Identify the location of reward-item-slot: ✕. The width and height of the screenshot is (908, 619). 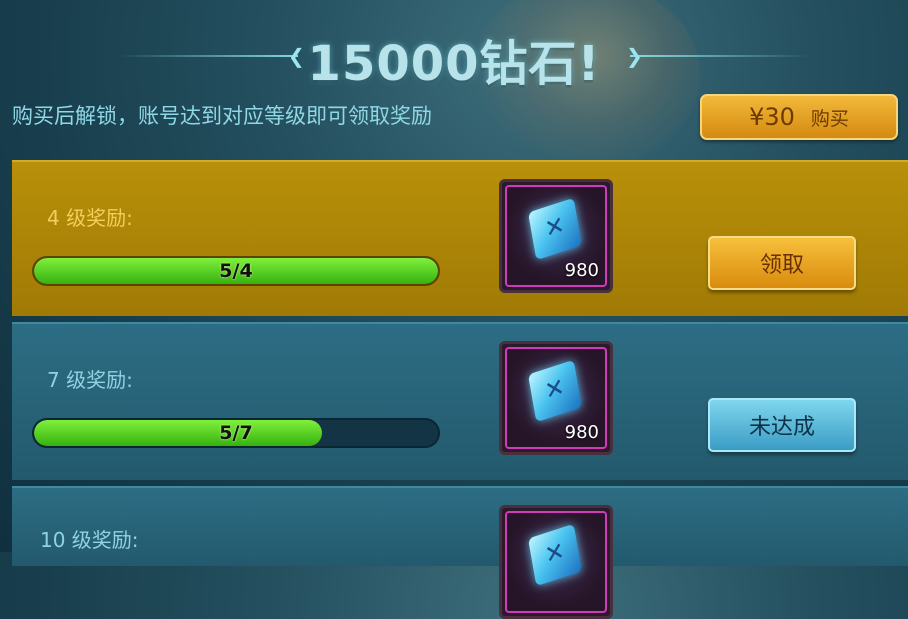
(556, 562).